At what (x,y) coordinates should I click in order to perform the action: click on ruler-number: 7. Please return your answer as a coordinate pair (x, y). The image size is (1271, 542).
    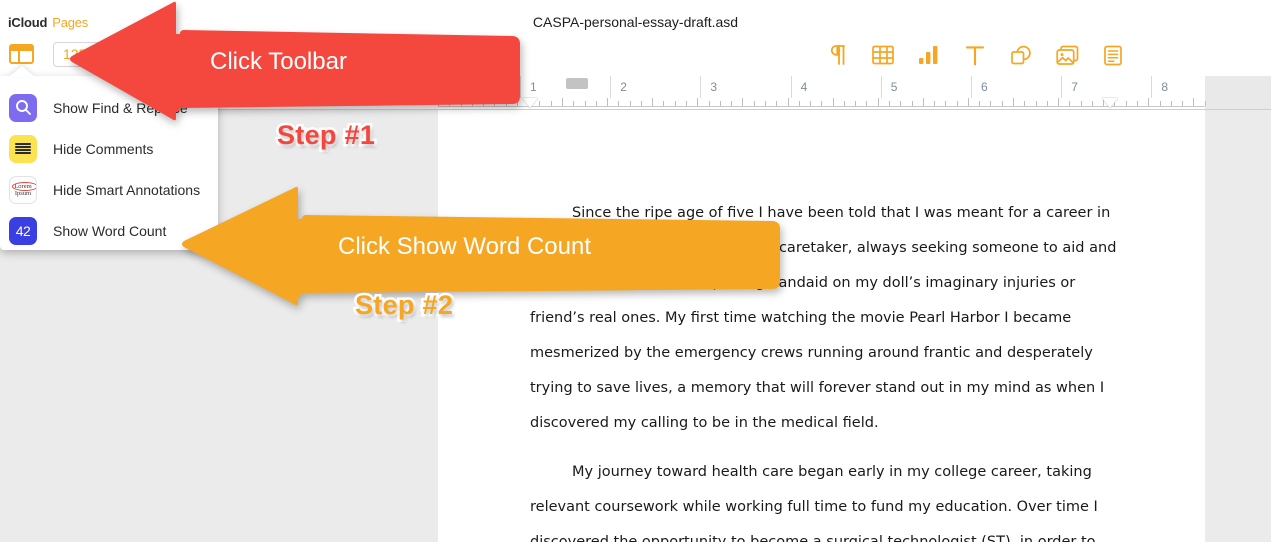
    Looking at the image, I should click on (1074, 87).